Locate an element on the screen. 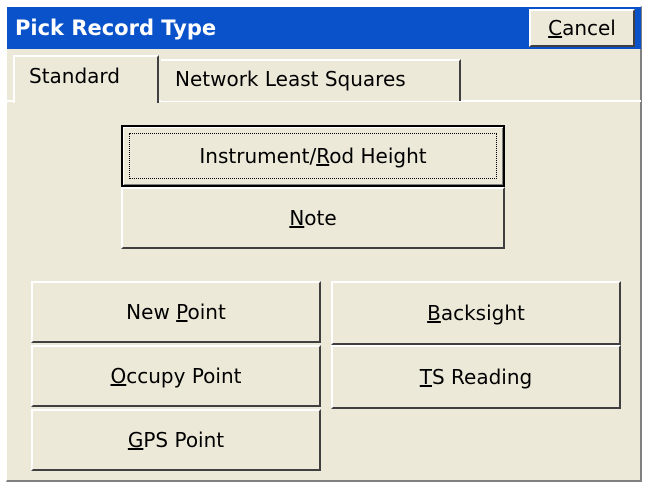 The image size is (646, 486). tab-strip: Standard Network Least Squares is located at coordinates (324, 77).